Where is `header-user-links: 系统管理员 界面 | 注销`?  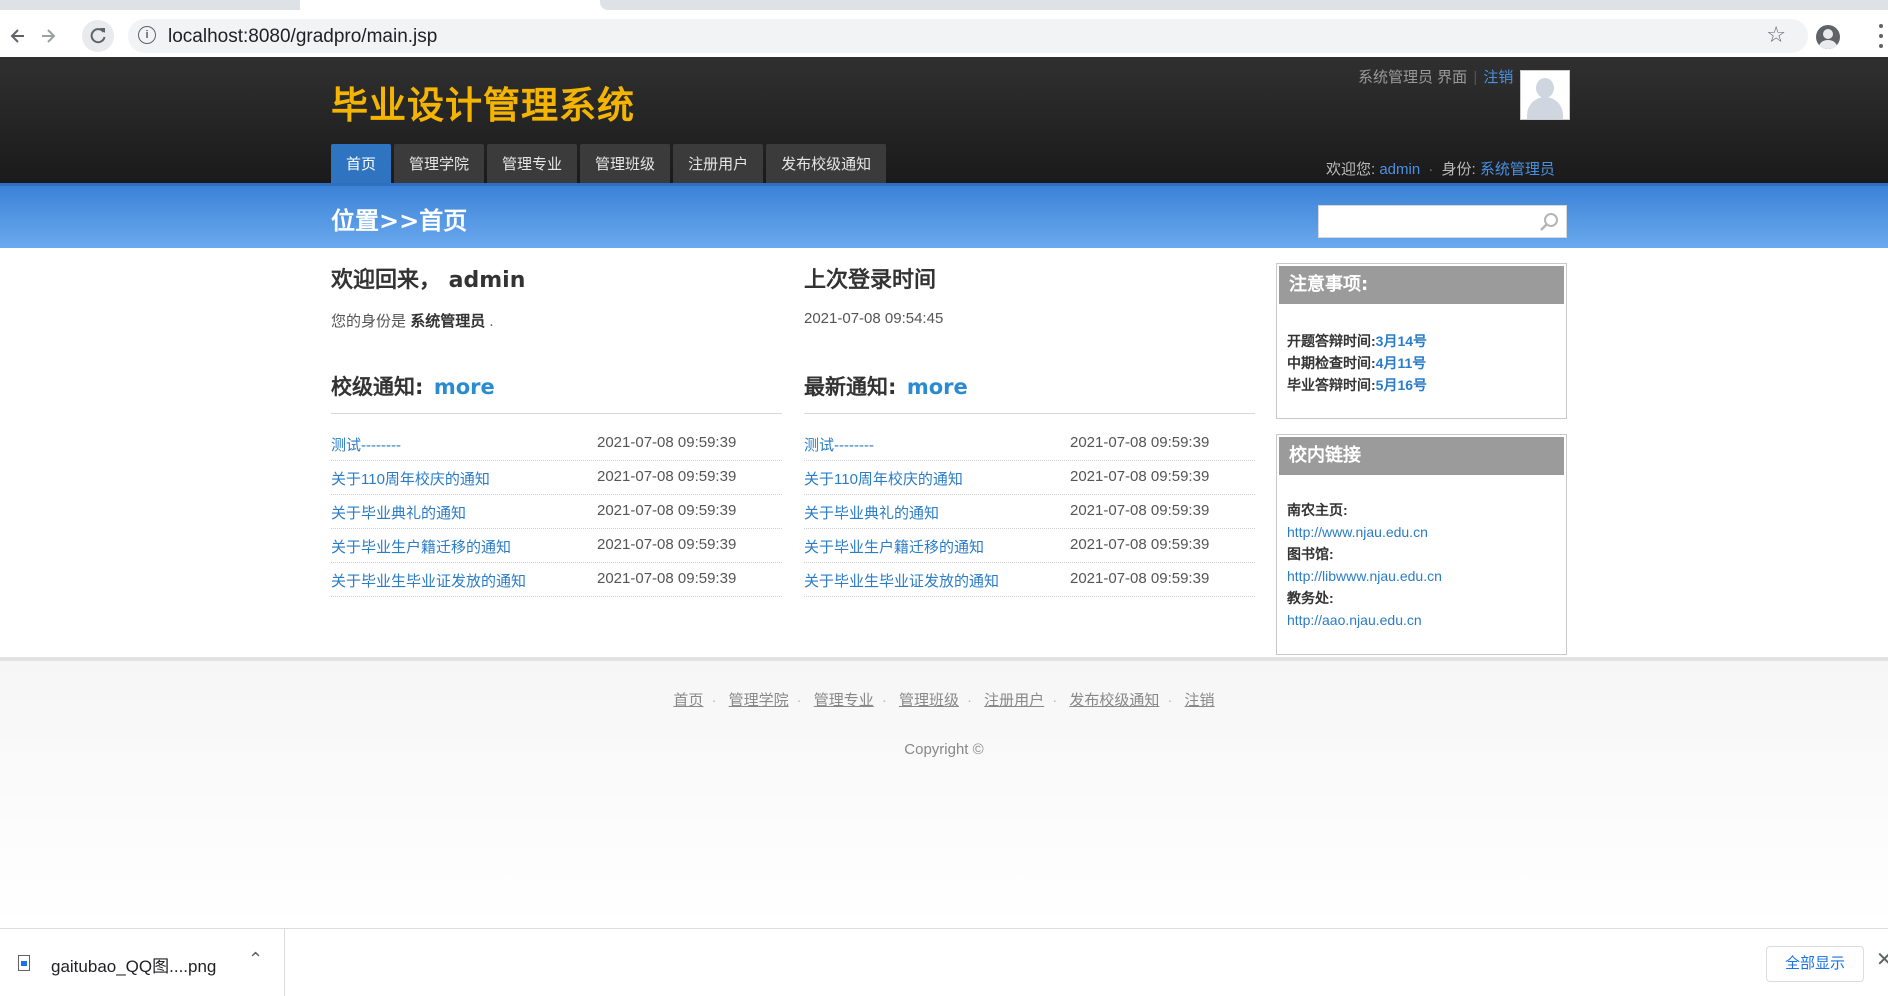
header-user-links: 系统管理员 界面 | 注销 is located at coordinates (1435, 76).